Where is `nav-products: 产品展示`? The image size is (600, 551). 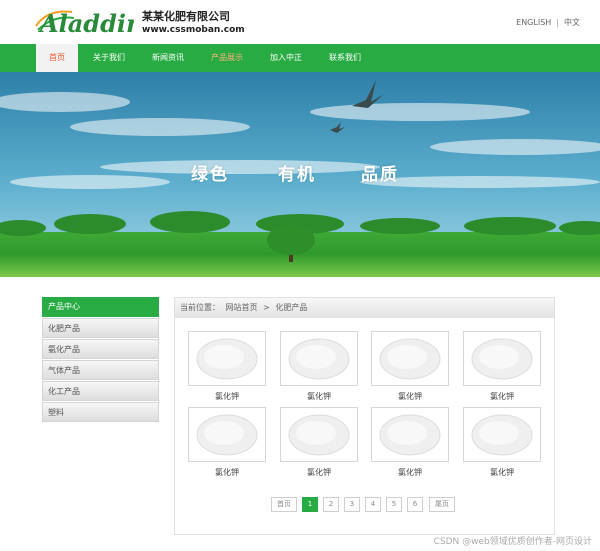 nav-products: 产品展示 is located at coordinates (227, 58).